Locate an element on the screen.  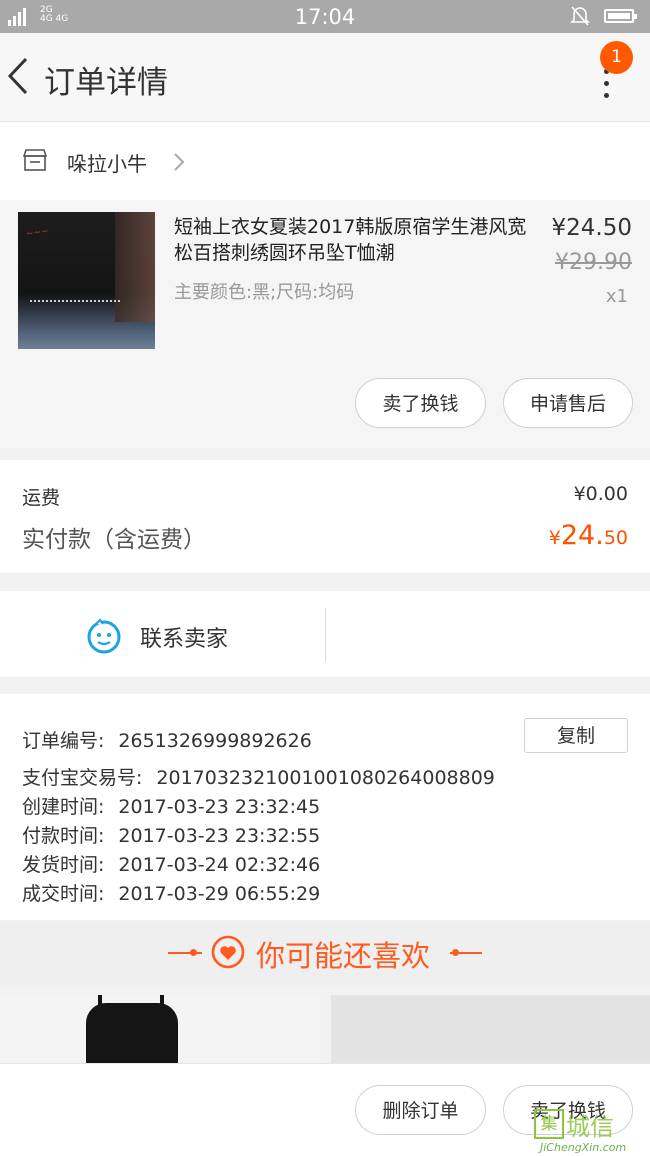
product-price: ¥24.50 is located at coordinates (591, 228).